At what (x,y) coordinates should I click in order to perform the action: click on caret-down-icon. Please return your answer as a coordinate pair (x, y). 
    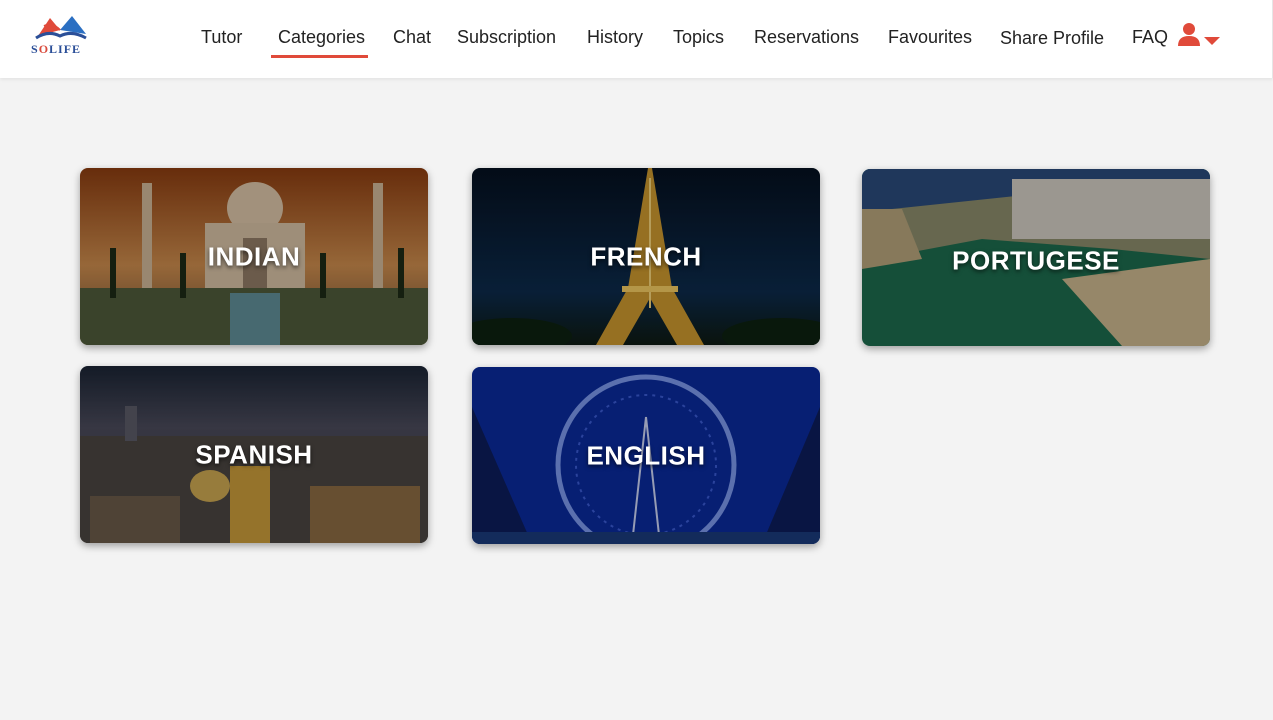
    Looking at the image, I should click on (1212, 41).